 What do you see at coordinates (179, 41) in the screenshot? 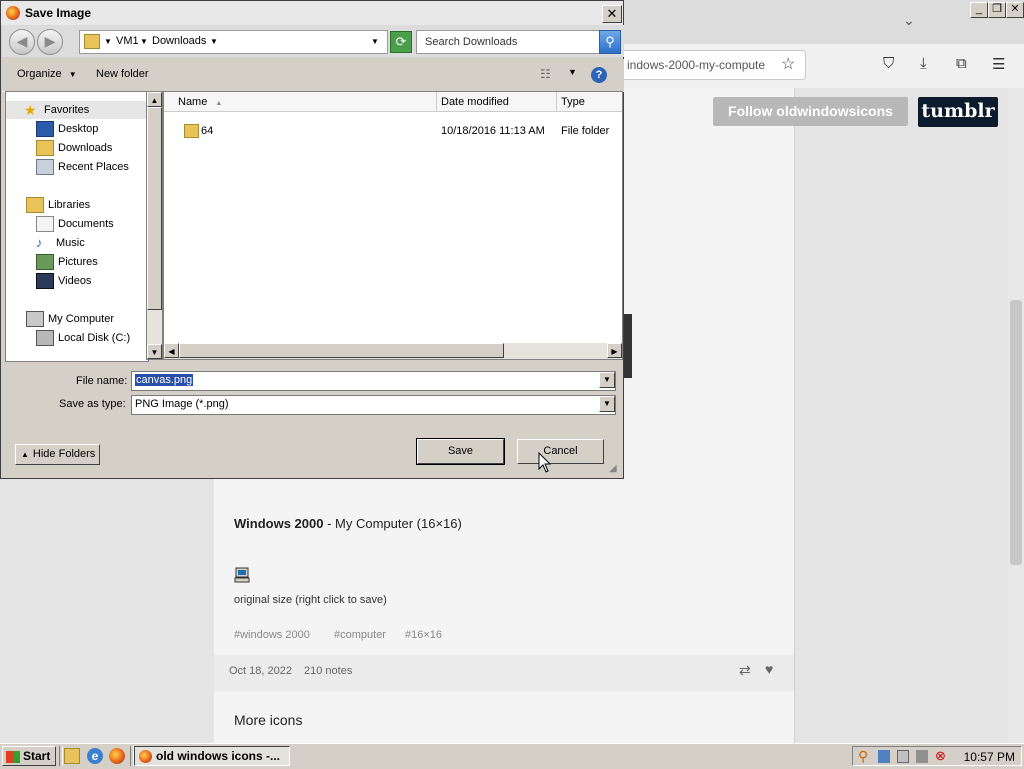
I see `breadcrumb-downloads: Downloads` at bounding box center [179, 41].